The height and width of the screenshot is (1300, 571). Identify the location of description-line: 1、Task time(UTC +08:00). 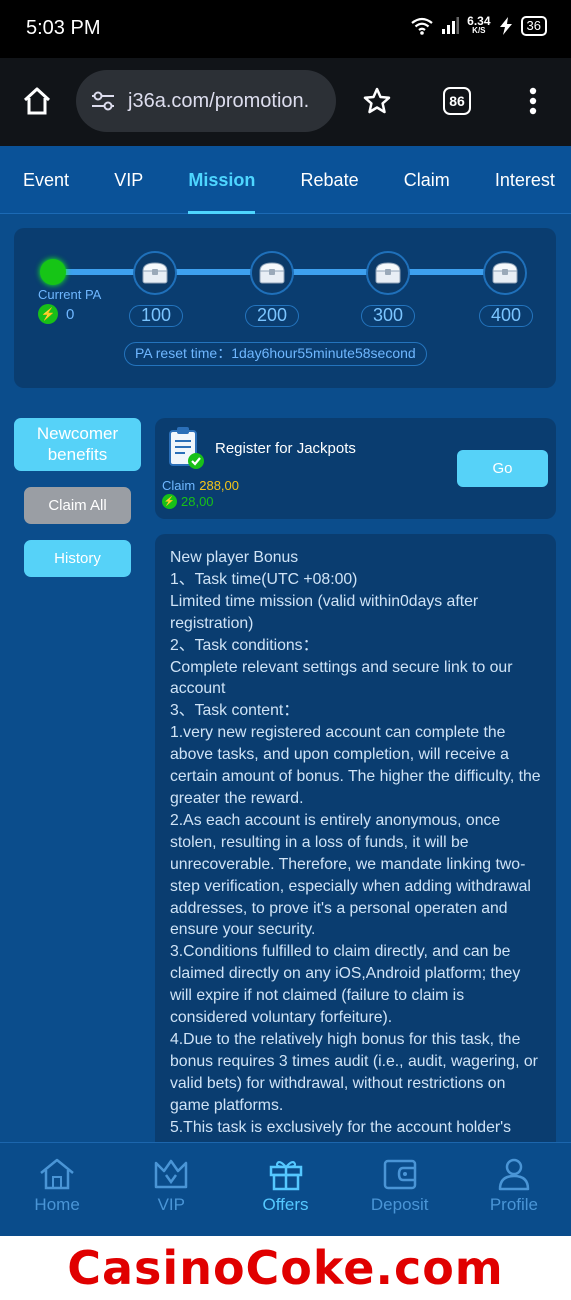
(264, 579).